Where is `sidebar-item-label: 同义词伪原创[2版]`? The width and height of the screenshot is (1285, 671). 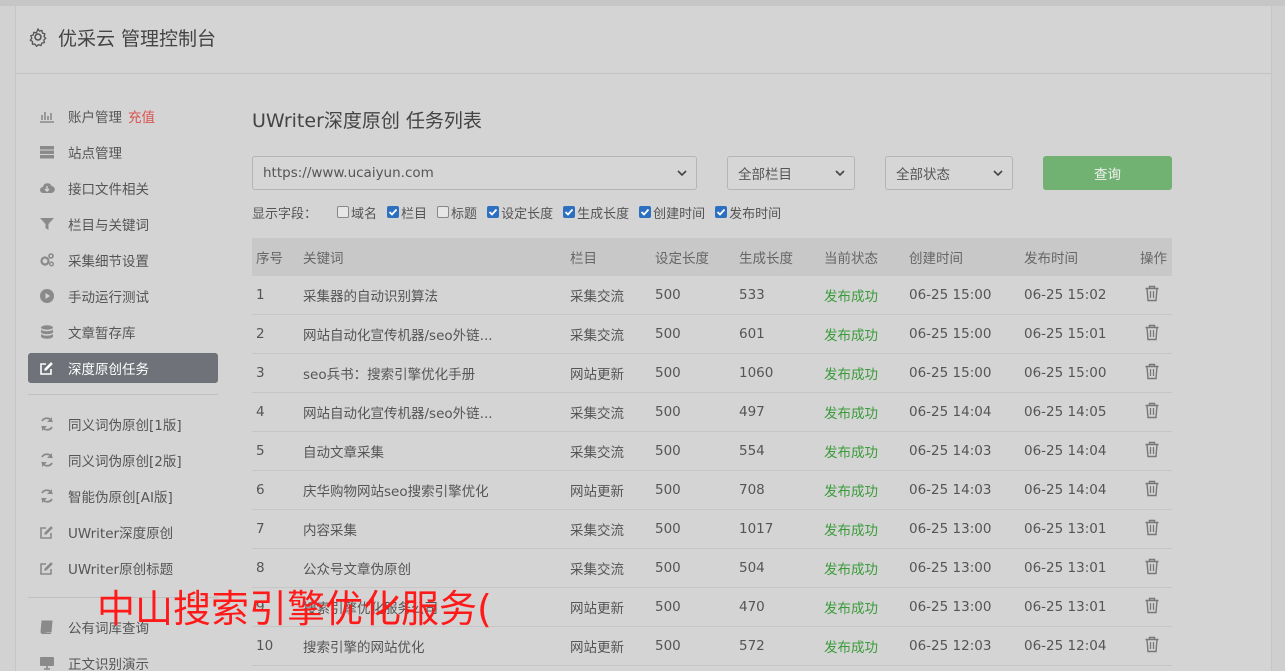
sidebar-item-label: 同义词伪原创[2版] is located at coordinates (125, 462).